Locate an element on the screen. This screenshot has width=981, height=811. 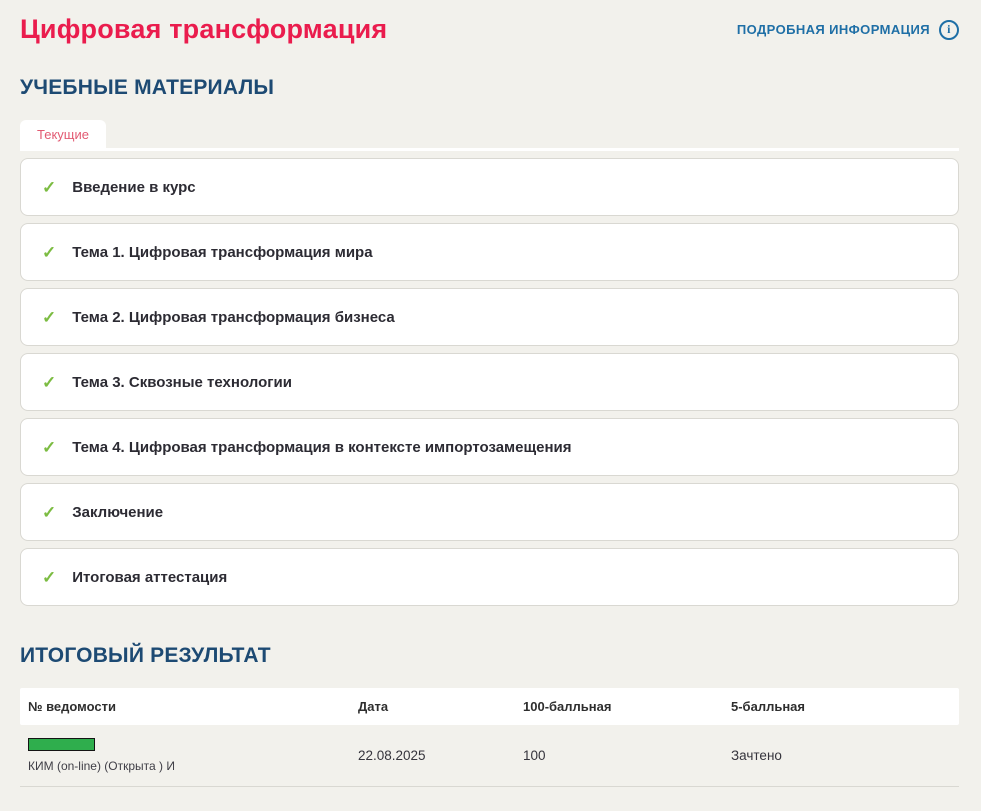
list-item-introduction: ✓ Введение в курс is located at coordinates (489, 187).